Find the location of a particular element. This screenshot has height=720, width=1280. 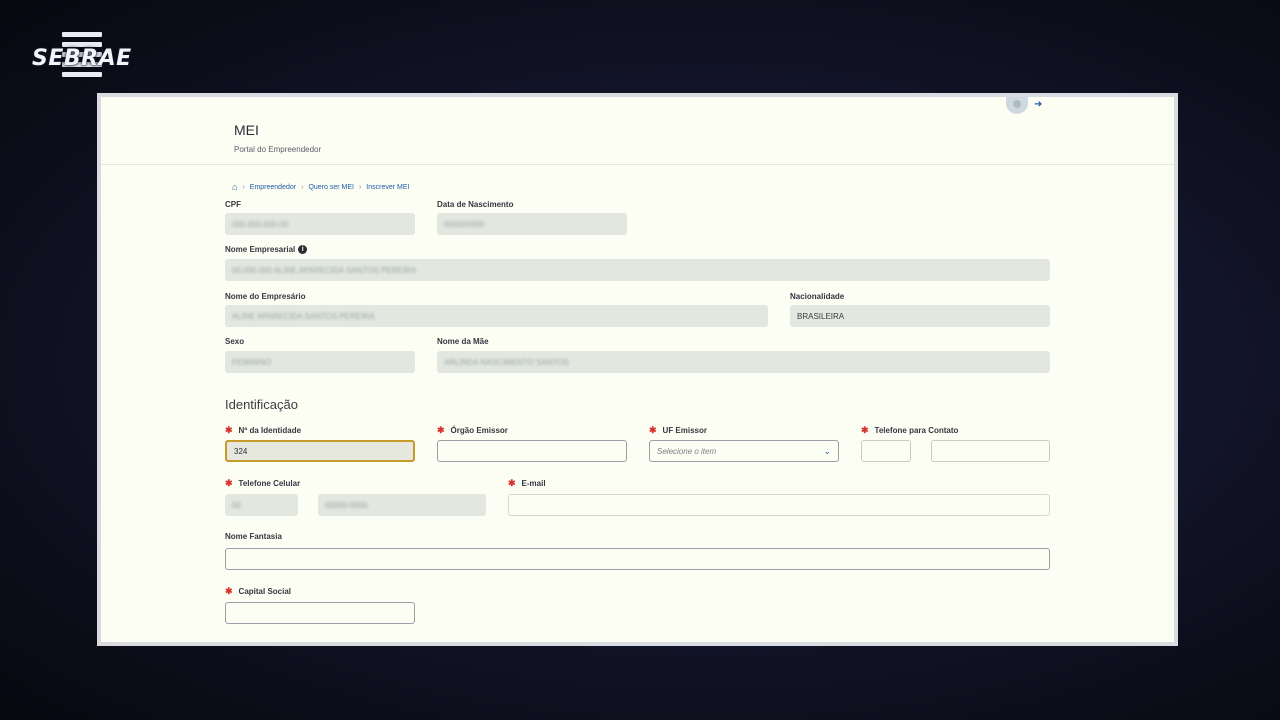

user-avatar is located at coordinates (1017, 105).